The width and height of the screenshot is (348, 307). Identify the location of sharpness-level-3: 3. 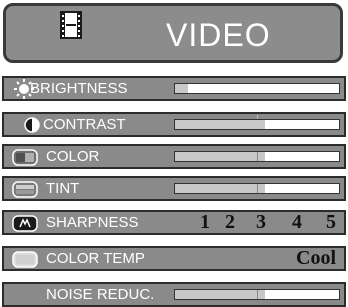
(261, 222).